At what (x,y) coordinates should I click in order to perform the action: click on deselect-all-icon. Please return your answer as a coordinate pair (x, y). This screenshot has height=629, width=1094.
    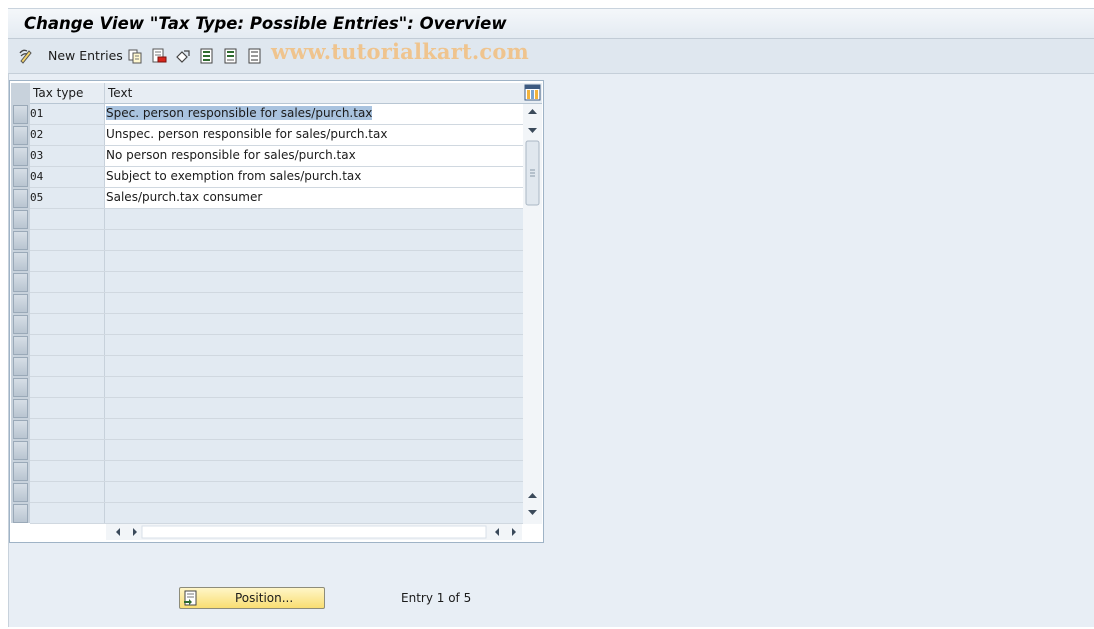
    Looking at the image, I should click on (255, 56).